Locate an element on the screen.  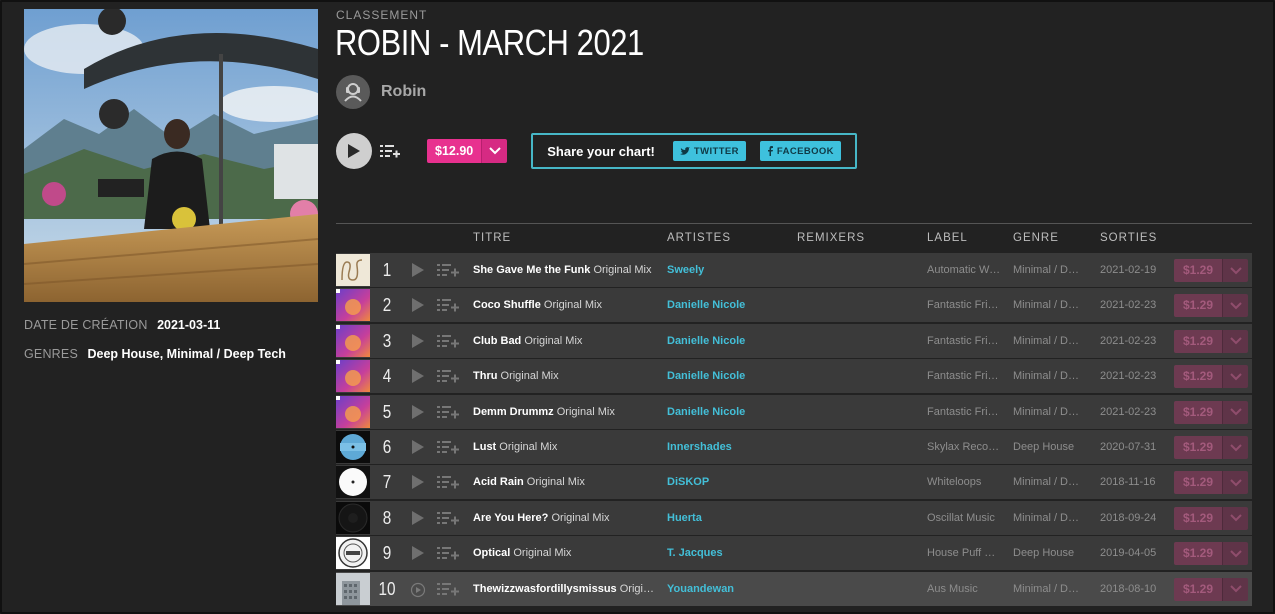
track-title: Thewizzwasfordillysmissus Original Mix is located at coordinates (564, 589).